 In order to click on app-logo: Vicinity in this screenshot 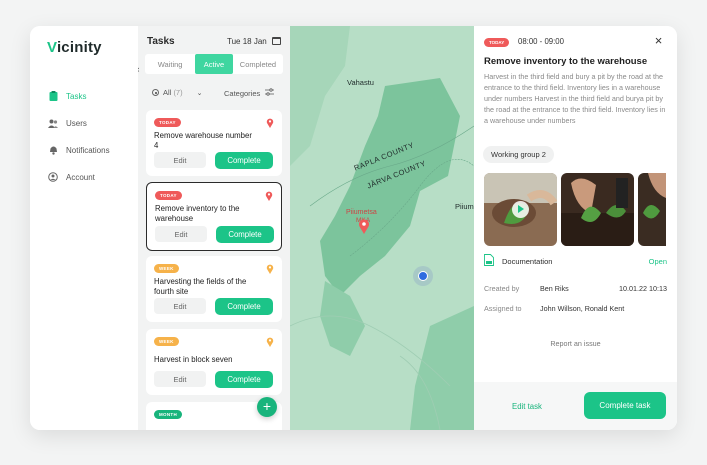, I will do `click(74, 47)`.